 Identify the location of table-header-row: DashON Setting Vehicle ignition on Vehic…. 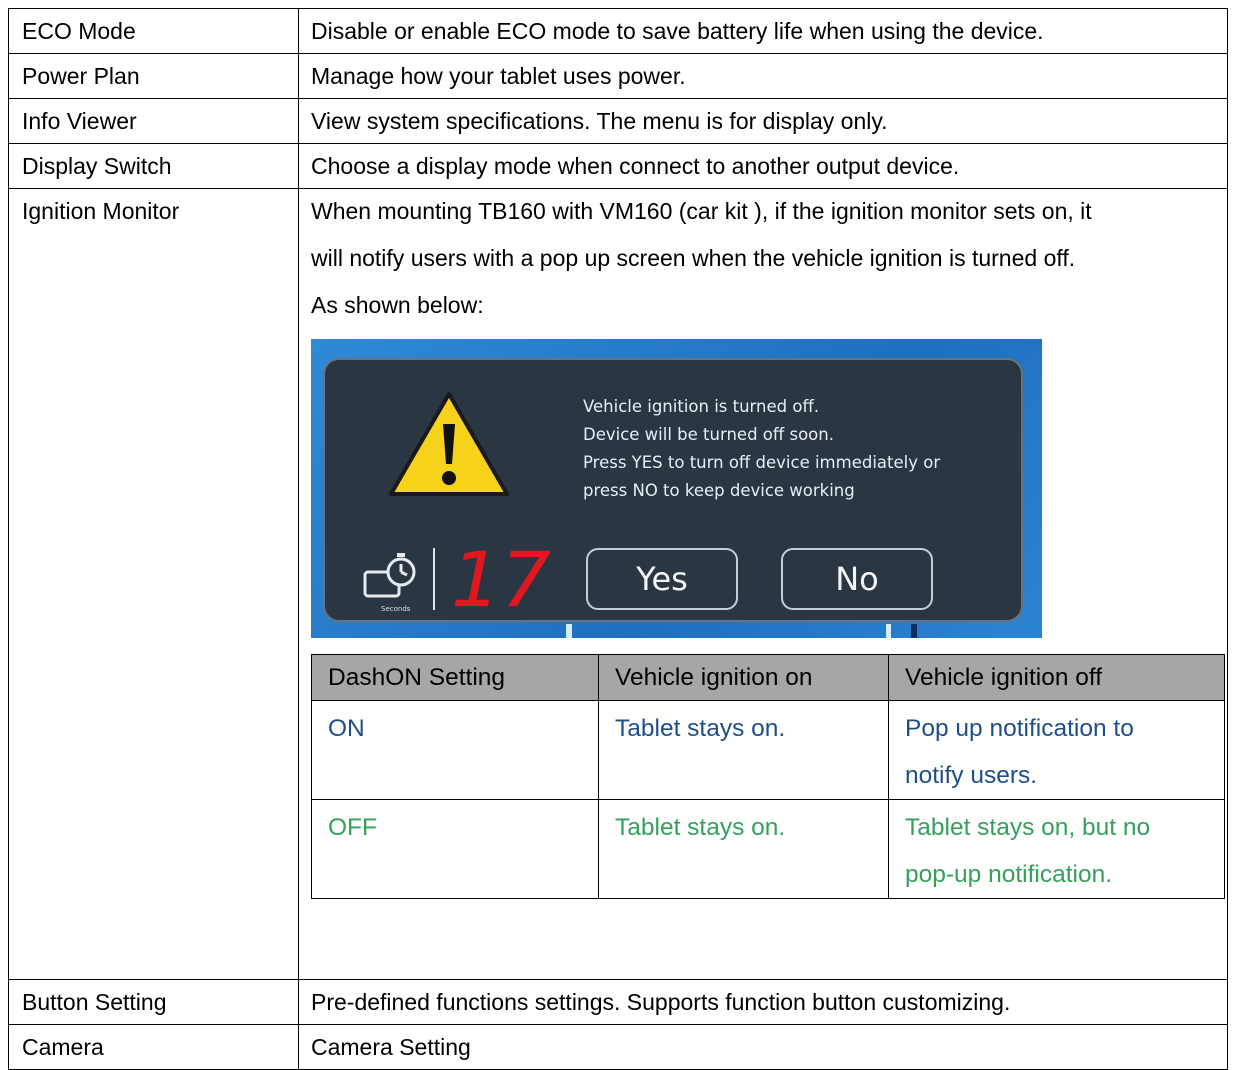
(768, 677).